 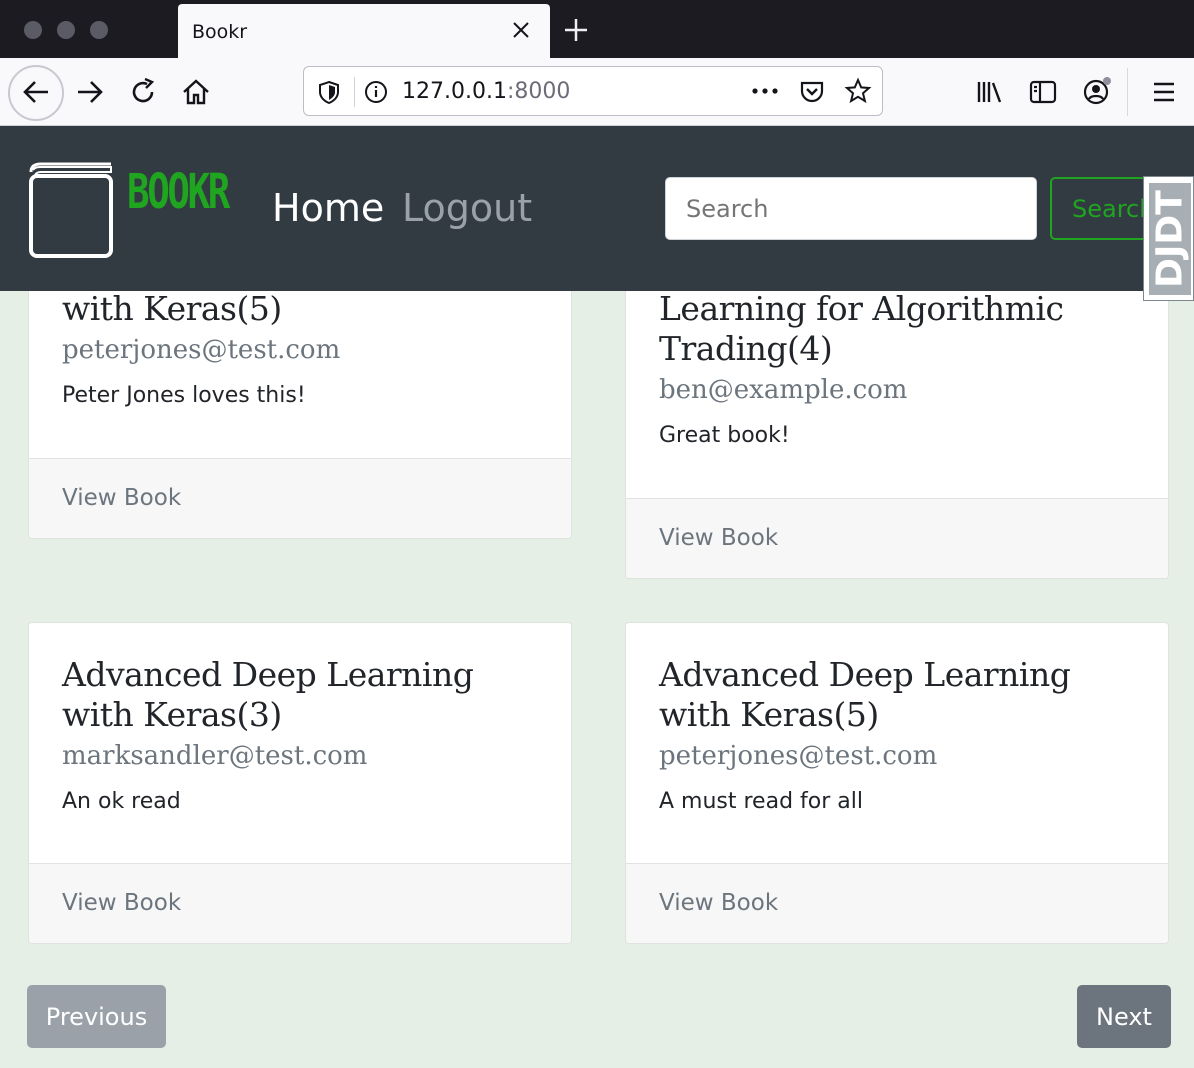 I want to click on book-title: Advanced Deep Learning with Keras(5), so click(x=865, y=694).